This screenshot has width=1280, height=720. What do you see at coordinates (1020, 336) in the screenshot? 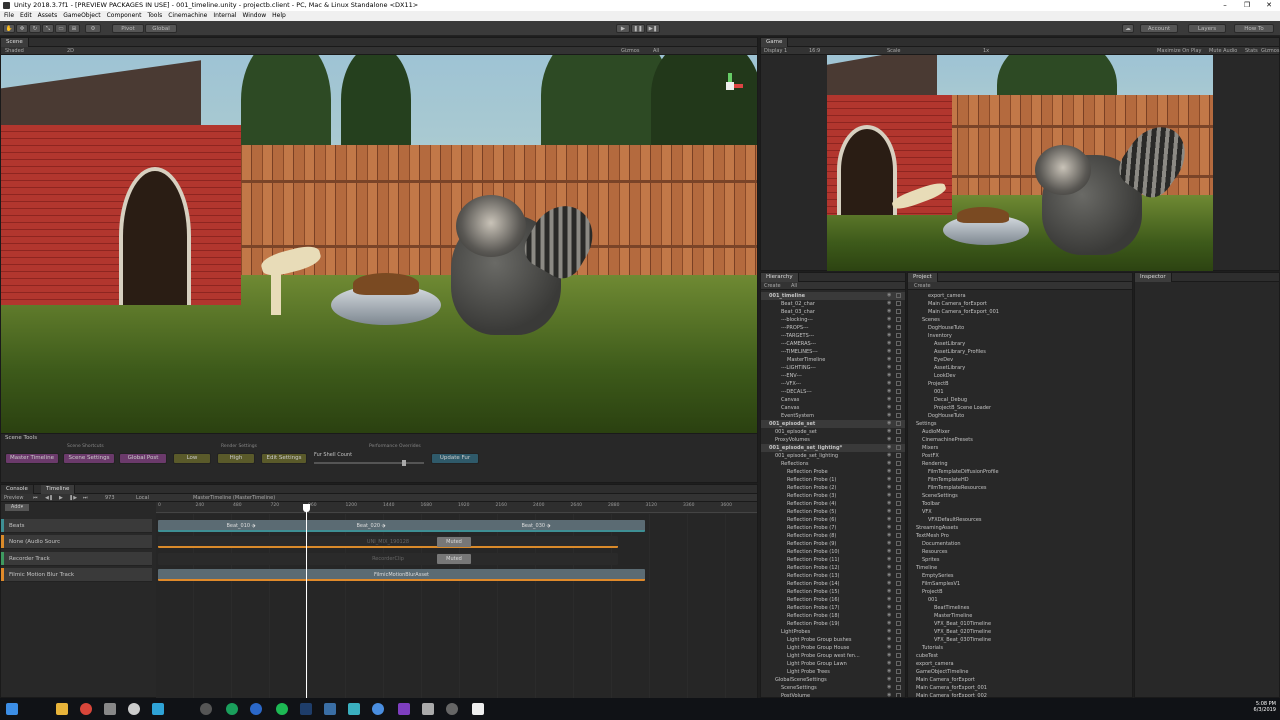
I see `project-row: Inventory` at bounding box center [1020, 336].